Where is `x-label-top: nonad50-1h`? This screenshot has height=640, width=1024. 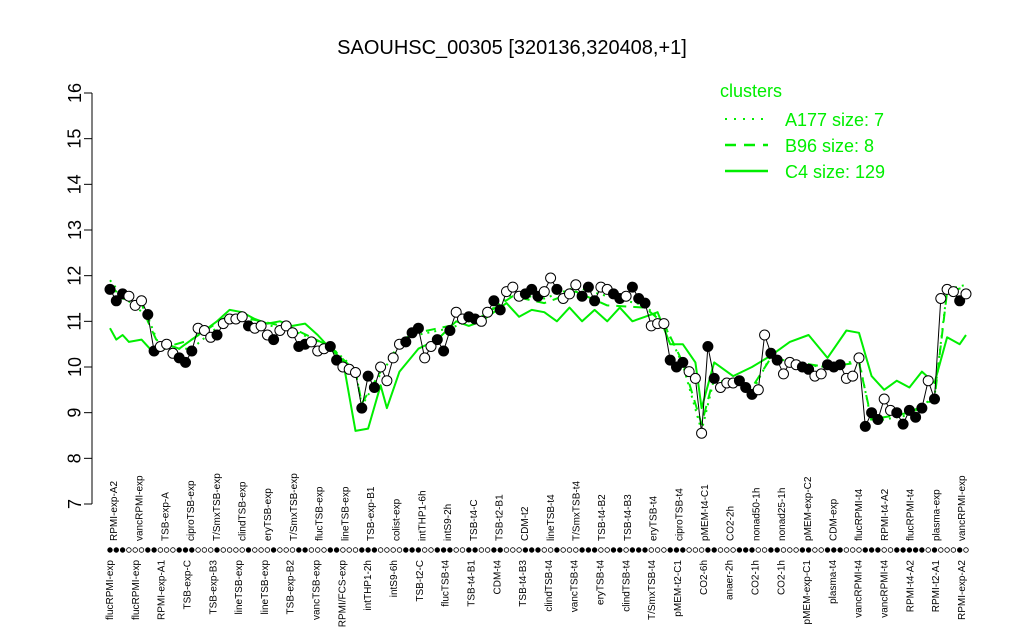
x-label-top: nonad50-1h is located at coordinates (756, 514).